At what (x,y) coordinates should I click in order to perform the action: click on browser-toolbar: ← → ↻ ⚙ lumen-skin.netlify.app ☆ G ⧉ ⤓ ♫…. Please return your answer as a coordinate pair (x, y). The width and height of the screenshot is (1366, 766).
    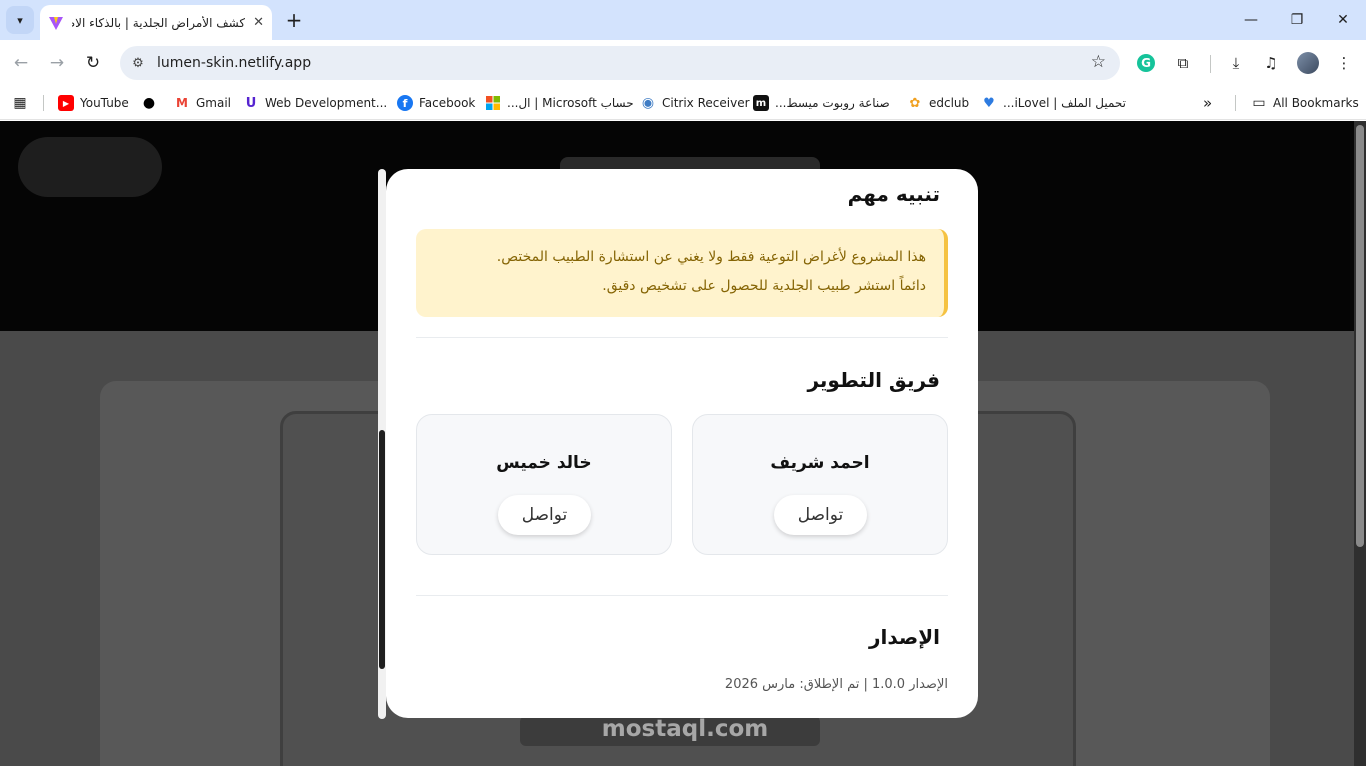
    Looking at the image, I should click on (683, 63).